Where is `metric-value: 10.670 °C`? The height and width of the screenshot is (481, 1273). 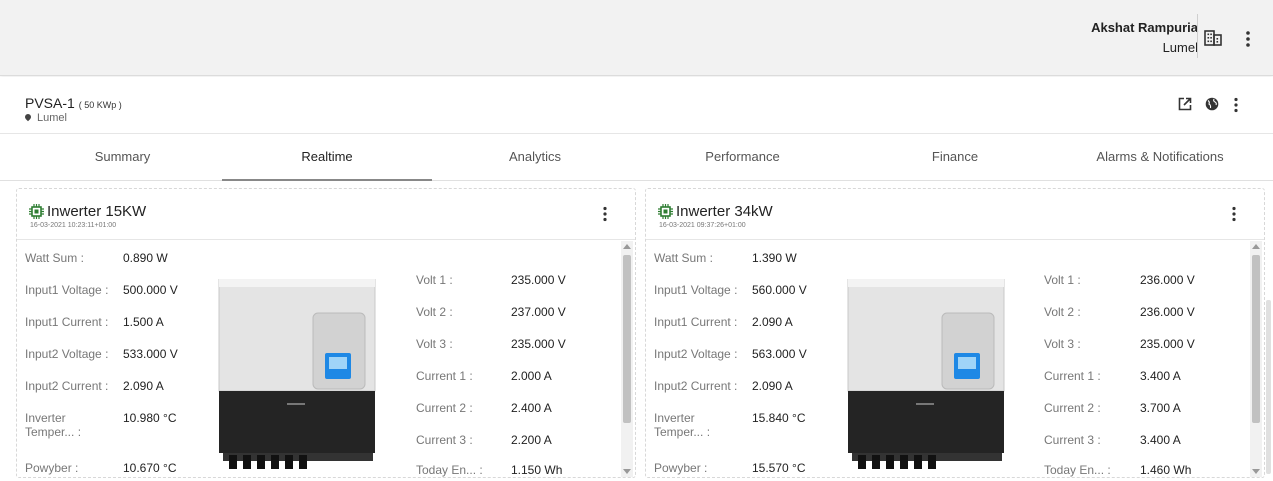
metric-value: 10.670 °C is located at coordinates (150, 468).